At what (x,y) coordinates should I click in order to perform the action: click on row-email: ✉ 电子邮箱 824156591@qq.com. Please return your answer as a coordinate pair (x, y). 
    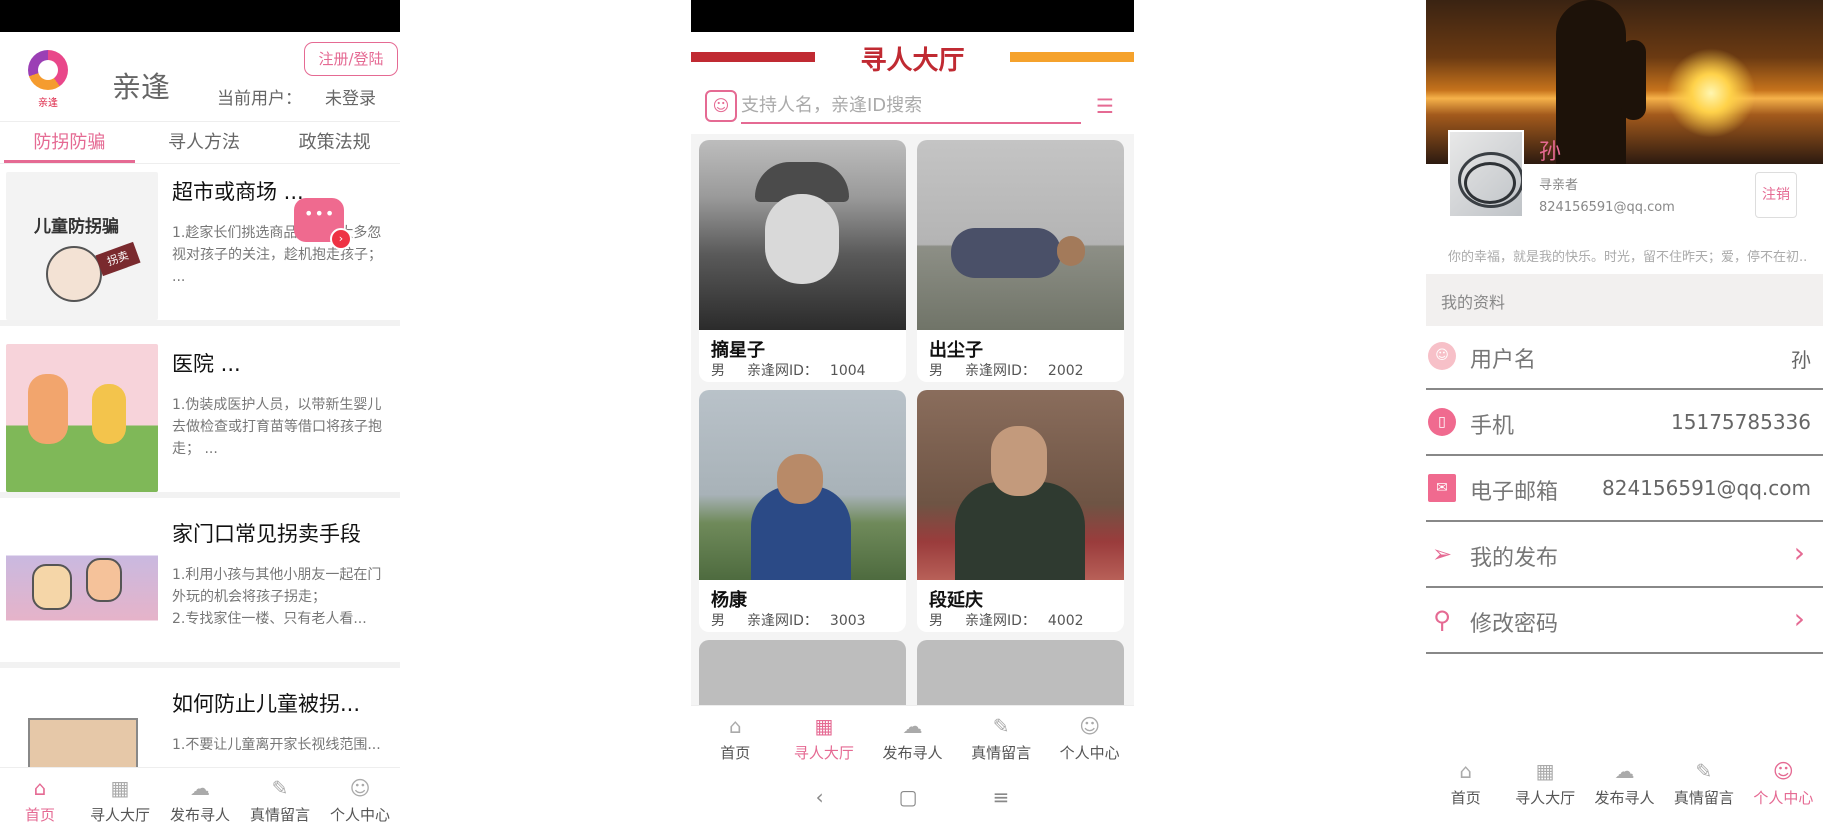
    Looking at the image, I should click on (1624, 490).